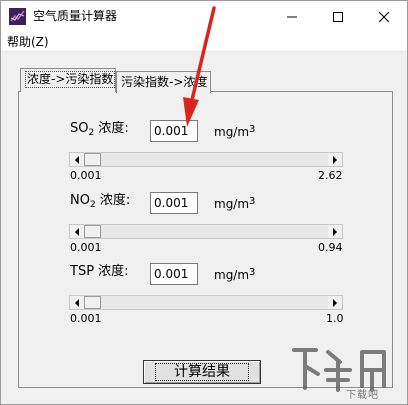 This screenshot has height=405, width=408. I want to click on calculate-button-label: 计算结果, so click(202, 372).